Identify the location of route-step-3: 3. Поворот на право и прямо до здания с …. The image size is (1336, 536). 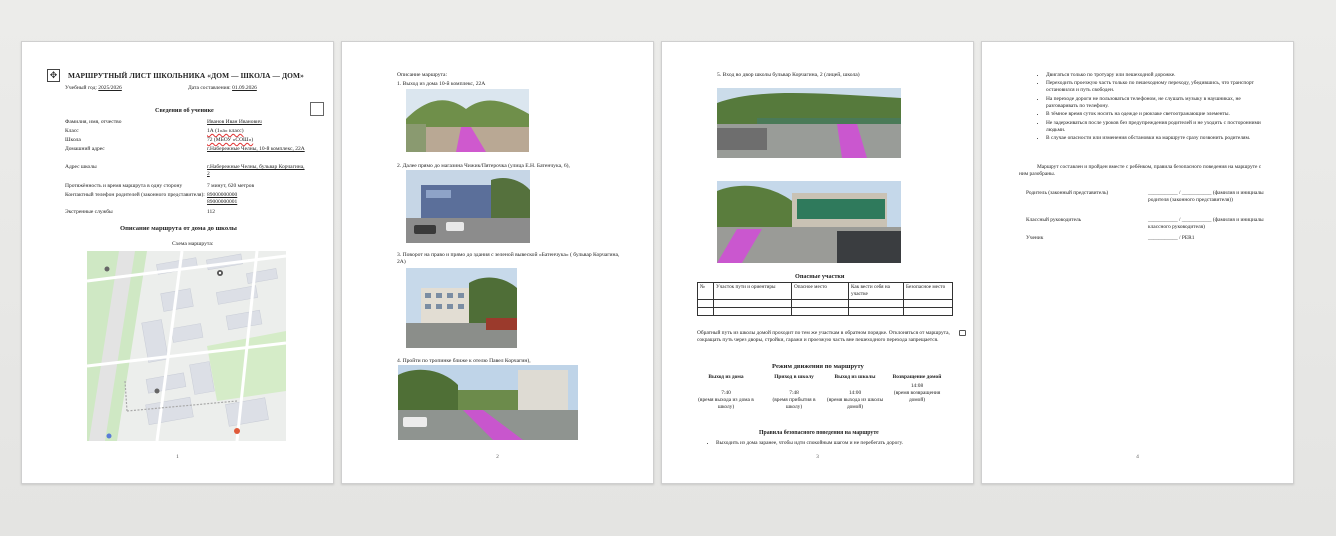
(508, 259).